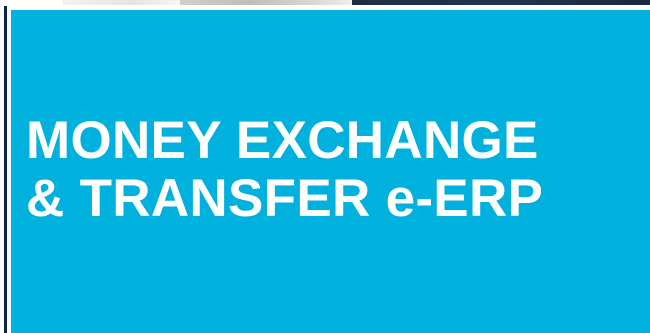  Describe the element at coordinates (285, 198) in the screenshot. I see `hero-title-line-2: & TRANSFER e-ERP` at that location.